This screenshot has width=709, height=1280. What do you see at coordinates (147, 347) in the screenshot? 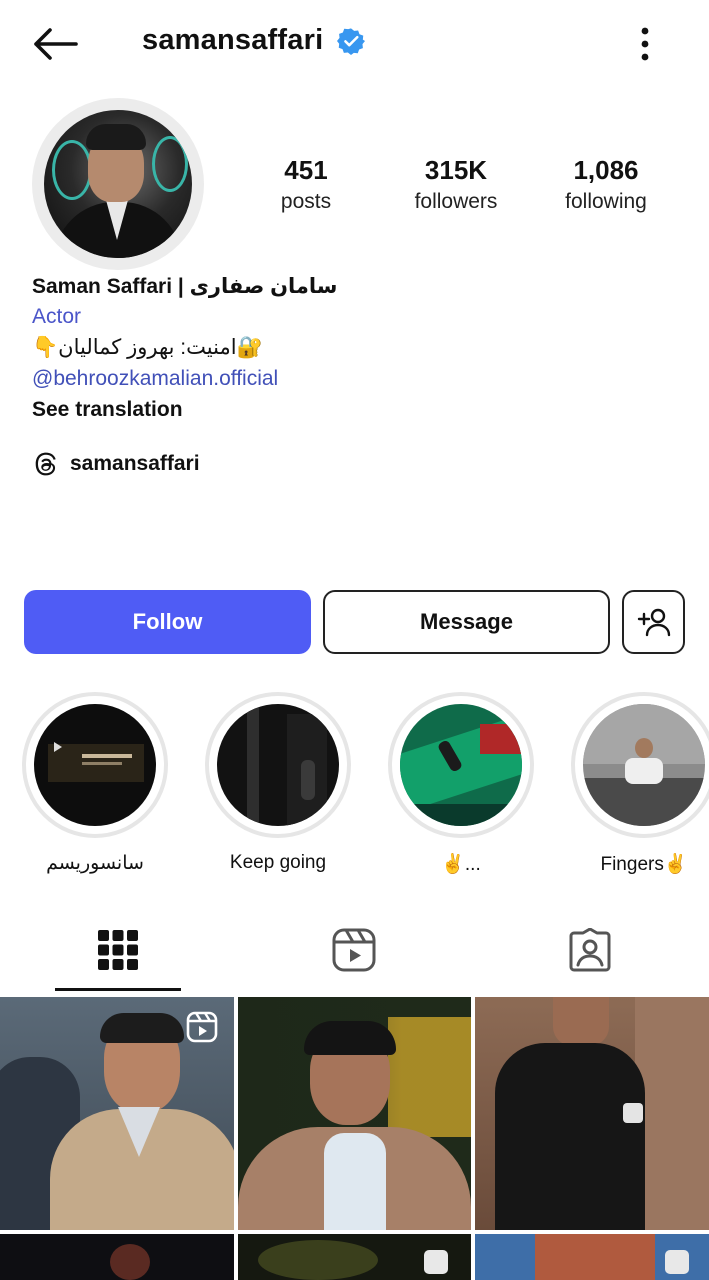
I see `bio-text: 👇امنیت: بهروز کمالیان🔐` at bounding box center [147, 347].